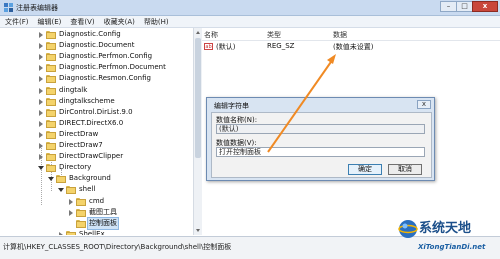  Describe the element at coordinates (97, 201) in the screenshot. I see `tree-item-label: cmd` at that location.